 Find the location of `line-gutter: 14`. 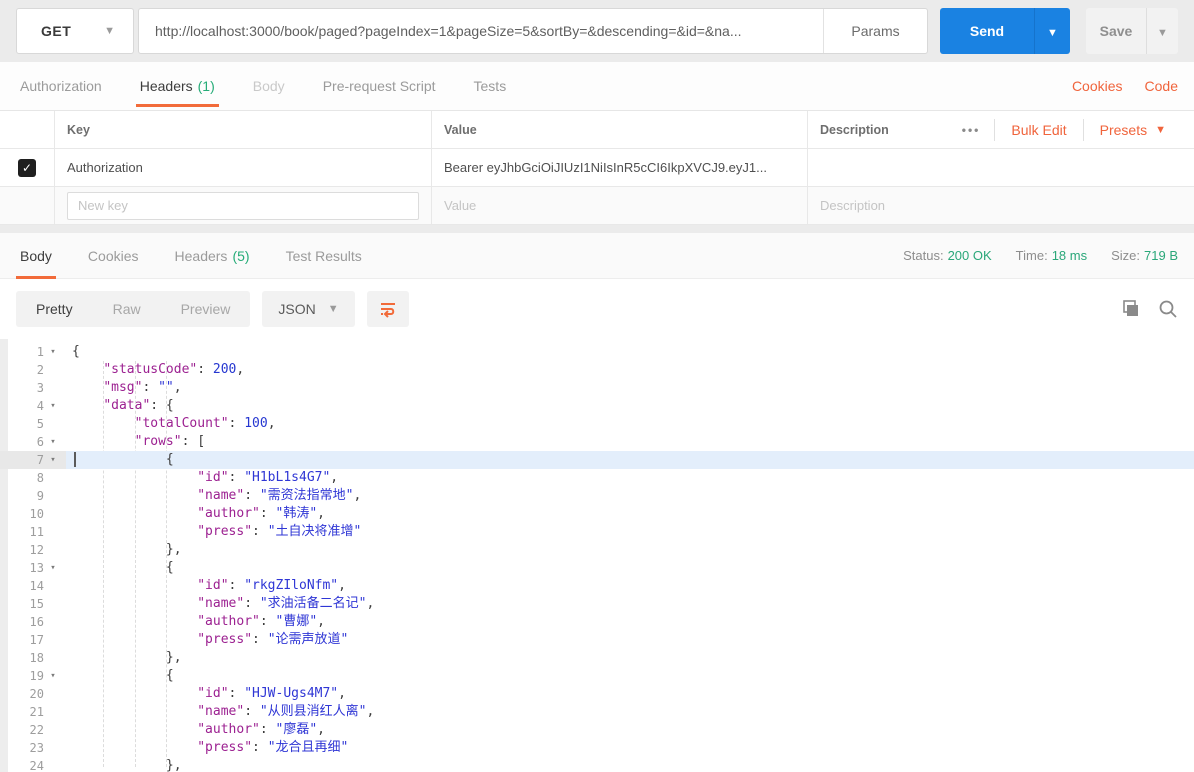

line-gutter: 14 is located at coordinates (33, 586).